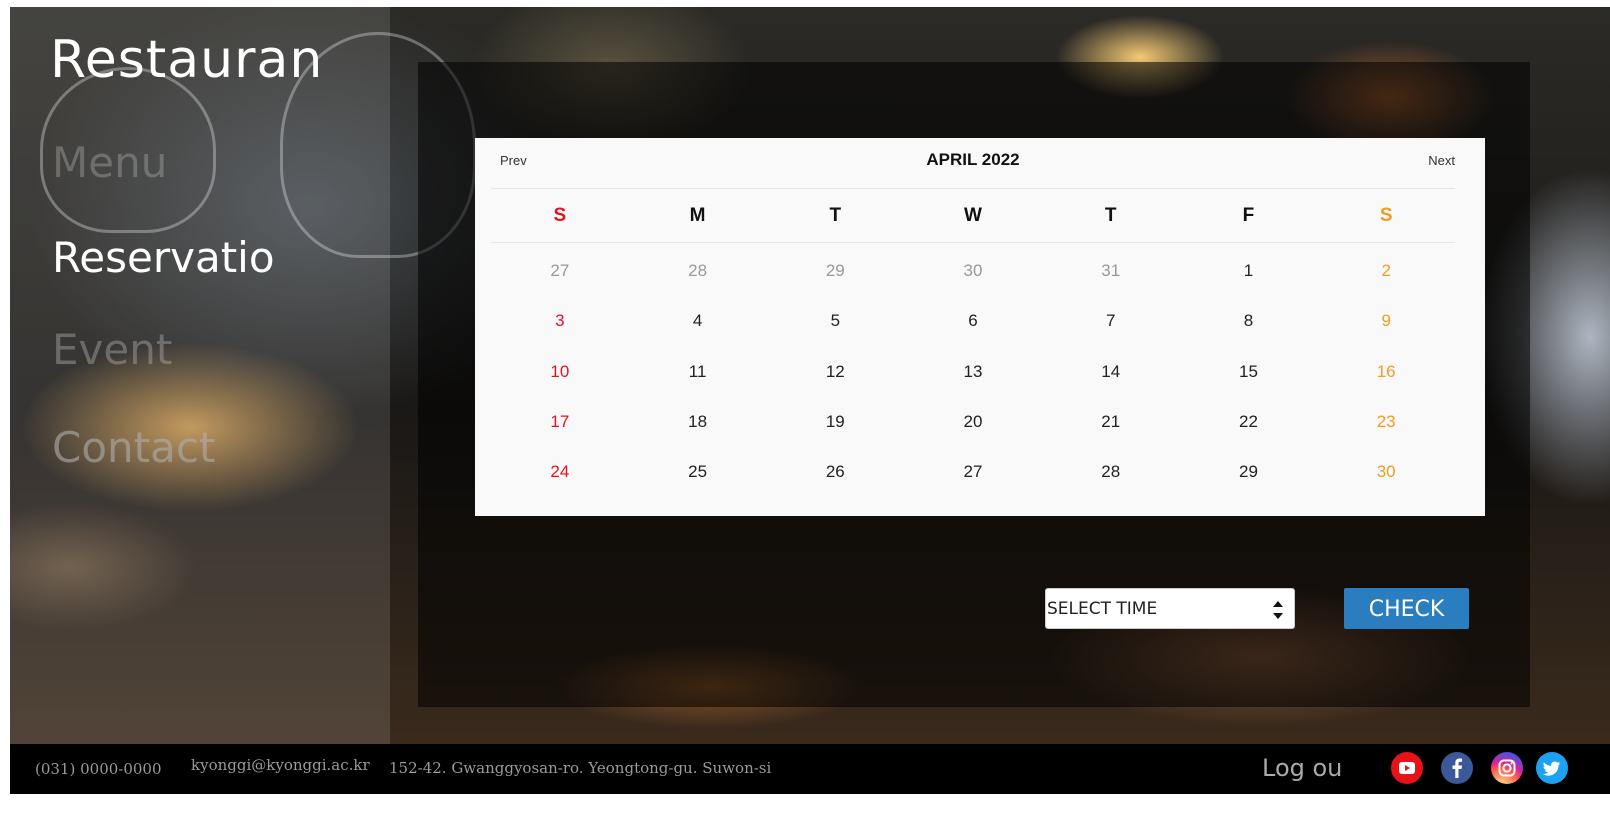 Image resolution: width=1610 pixels, height=814 pixels. I want to click on nav-item-event: Event, so click(112, 349).